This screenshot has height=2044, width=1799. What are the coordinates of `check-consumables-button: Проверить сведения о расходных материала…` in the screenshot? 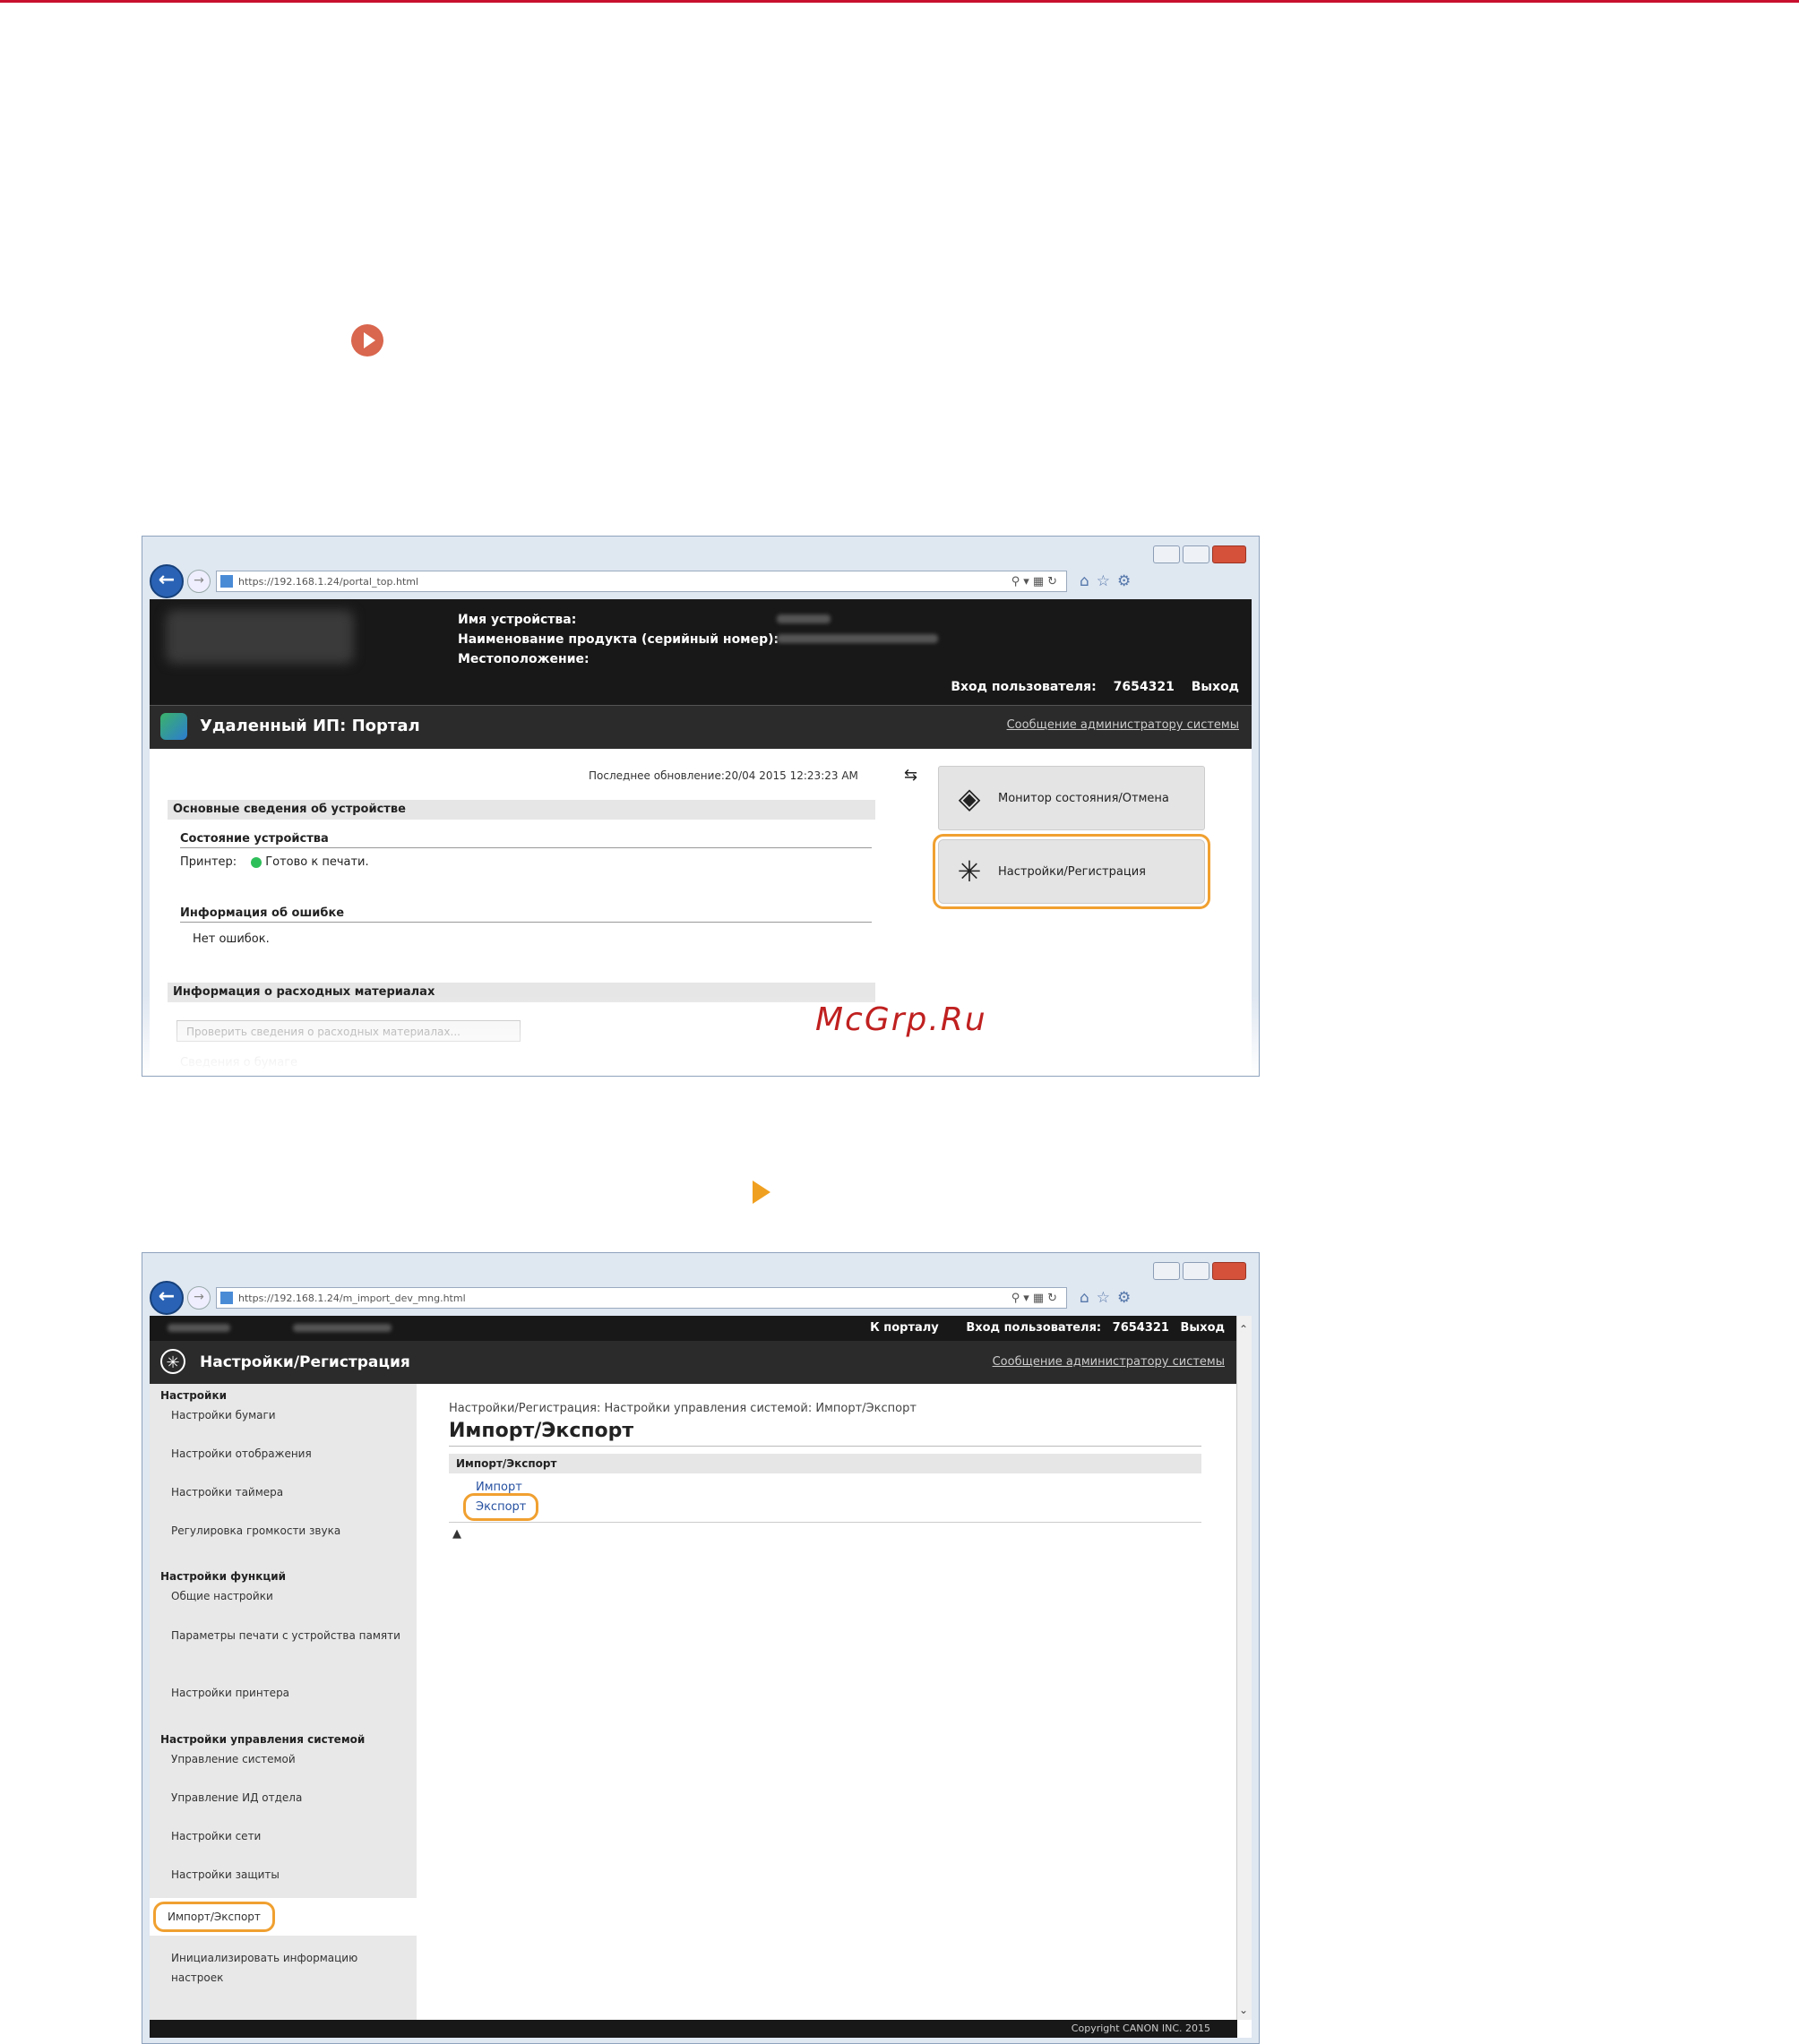 It's located at (348, 1031).